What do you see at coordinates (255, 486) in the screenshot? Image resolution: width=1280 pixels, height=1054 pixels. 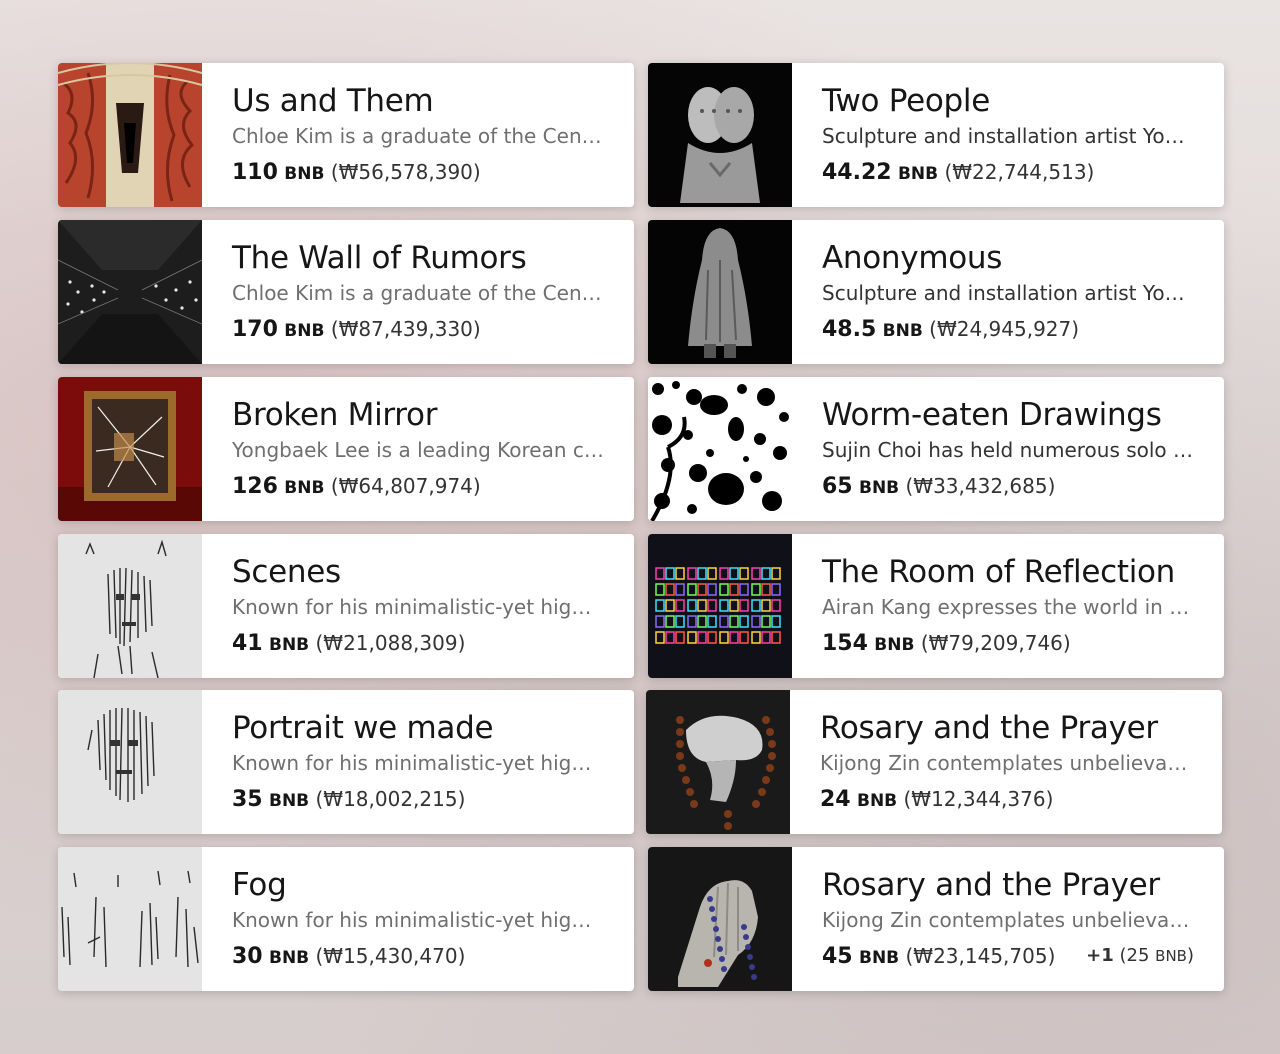 I see `price-amount: 126` at bounding box center [255, 486].